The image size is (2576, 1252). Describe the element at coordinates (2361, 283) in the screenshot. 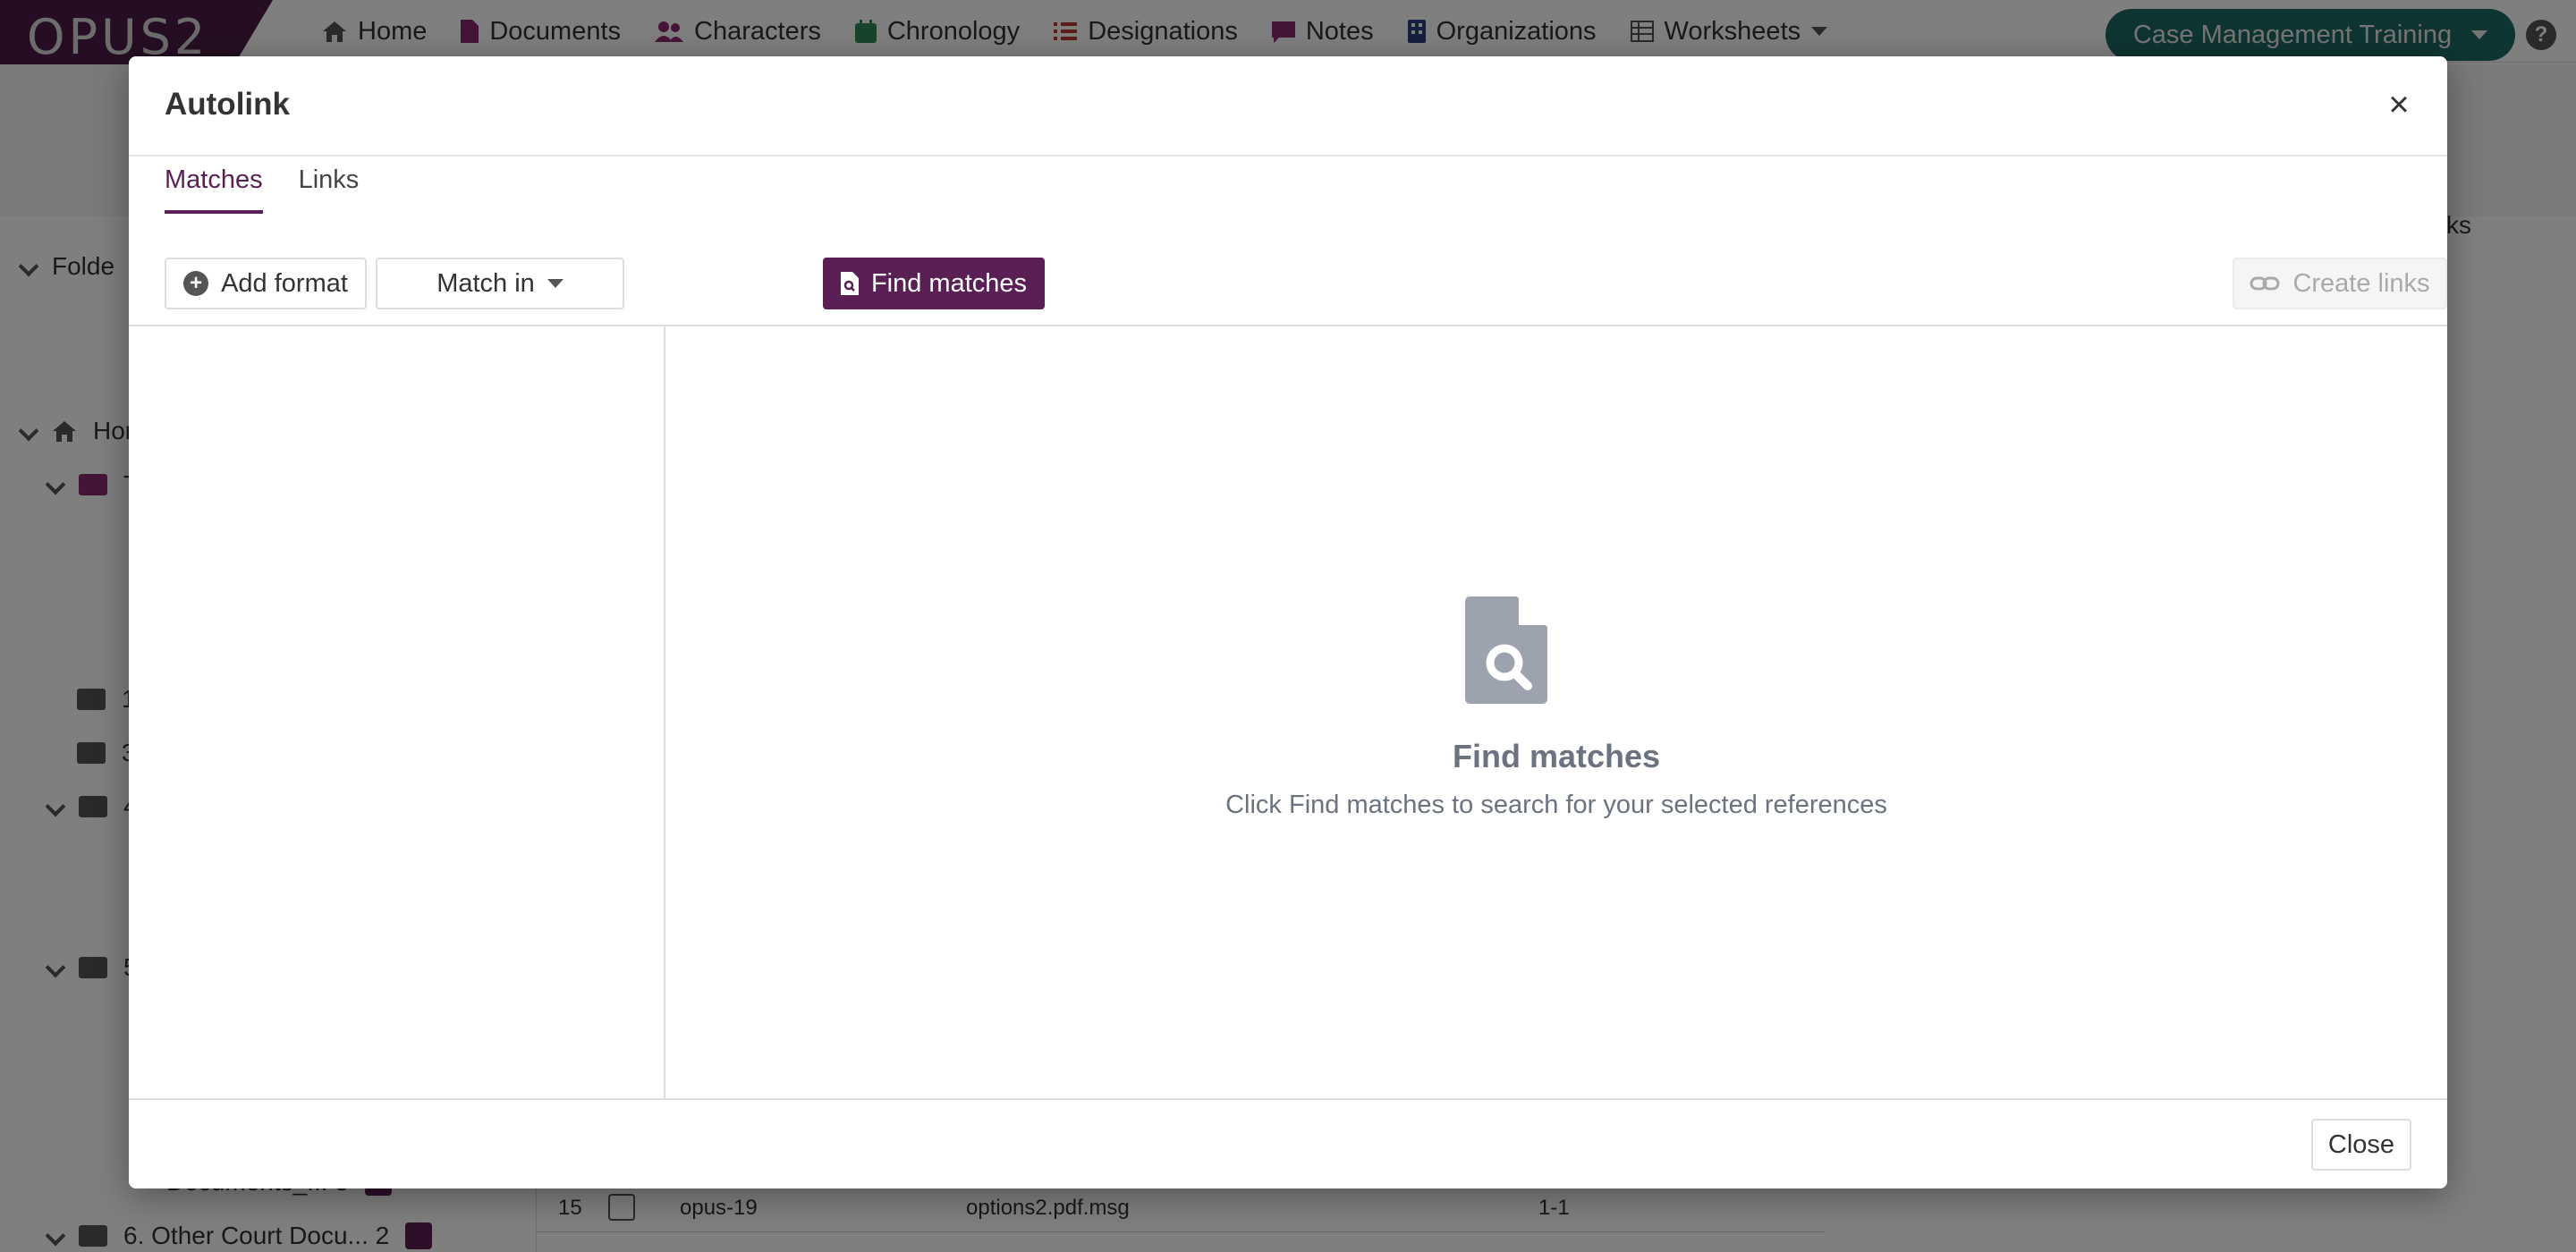

I see `create-links-label: Create links` at that location.